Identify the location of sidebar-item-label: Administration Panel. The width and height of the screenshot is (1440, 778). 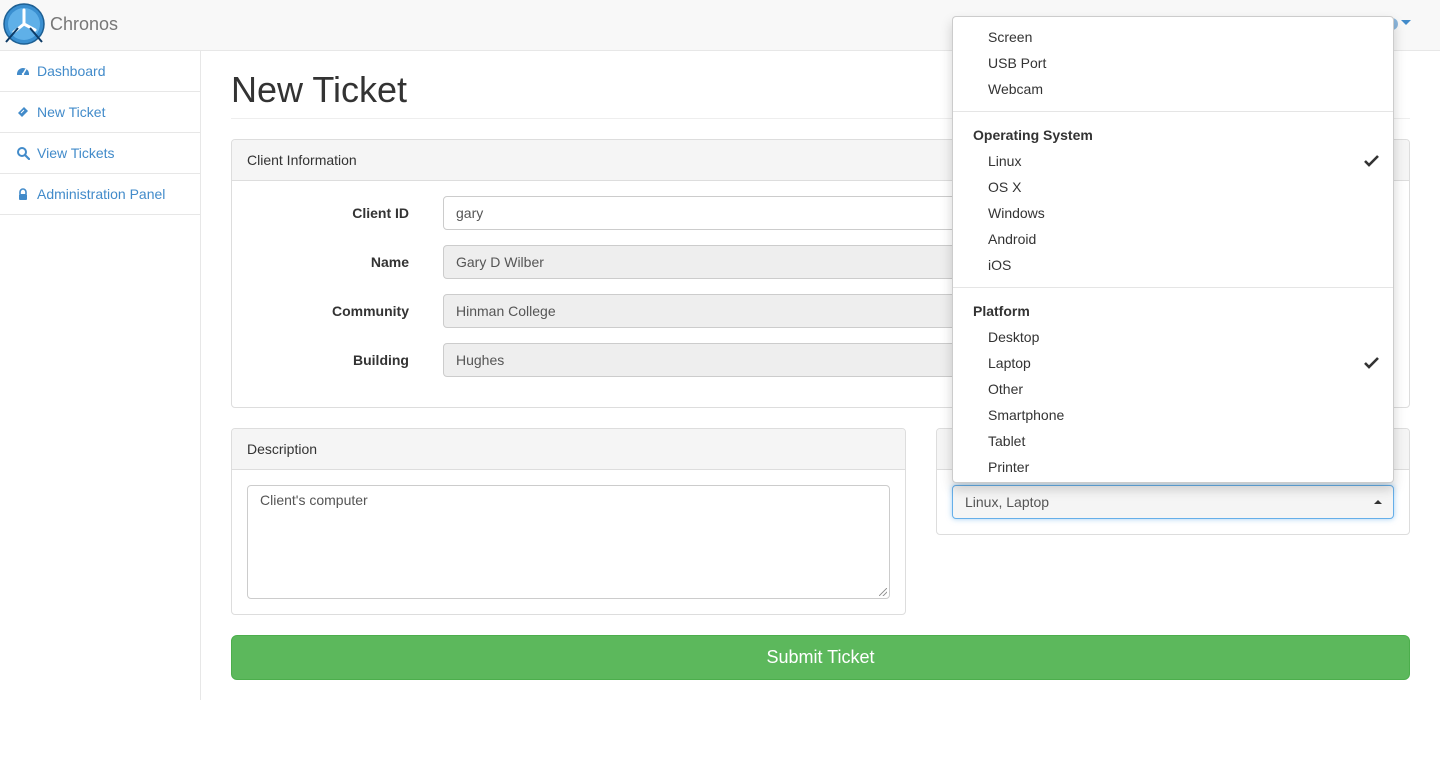
(101, 194).